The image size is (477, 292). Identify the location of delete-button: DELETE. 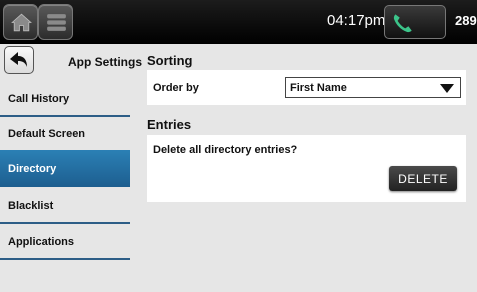
(423, 178).